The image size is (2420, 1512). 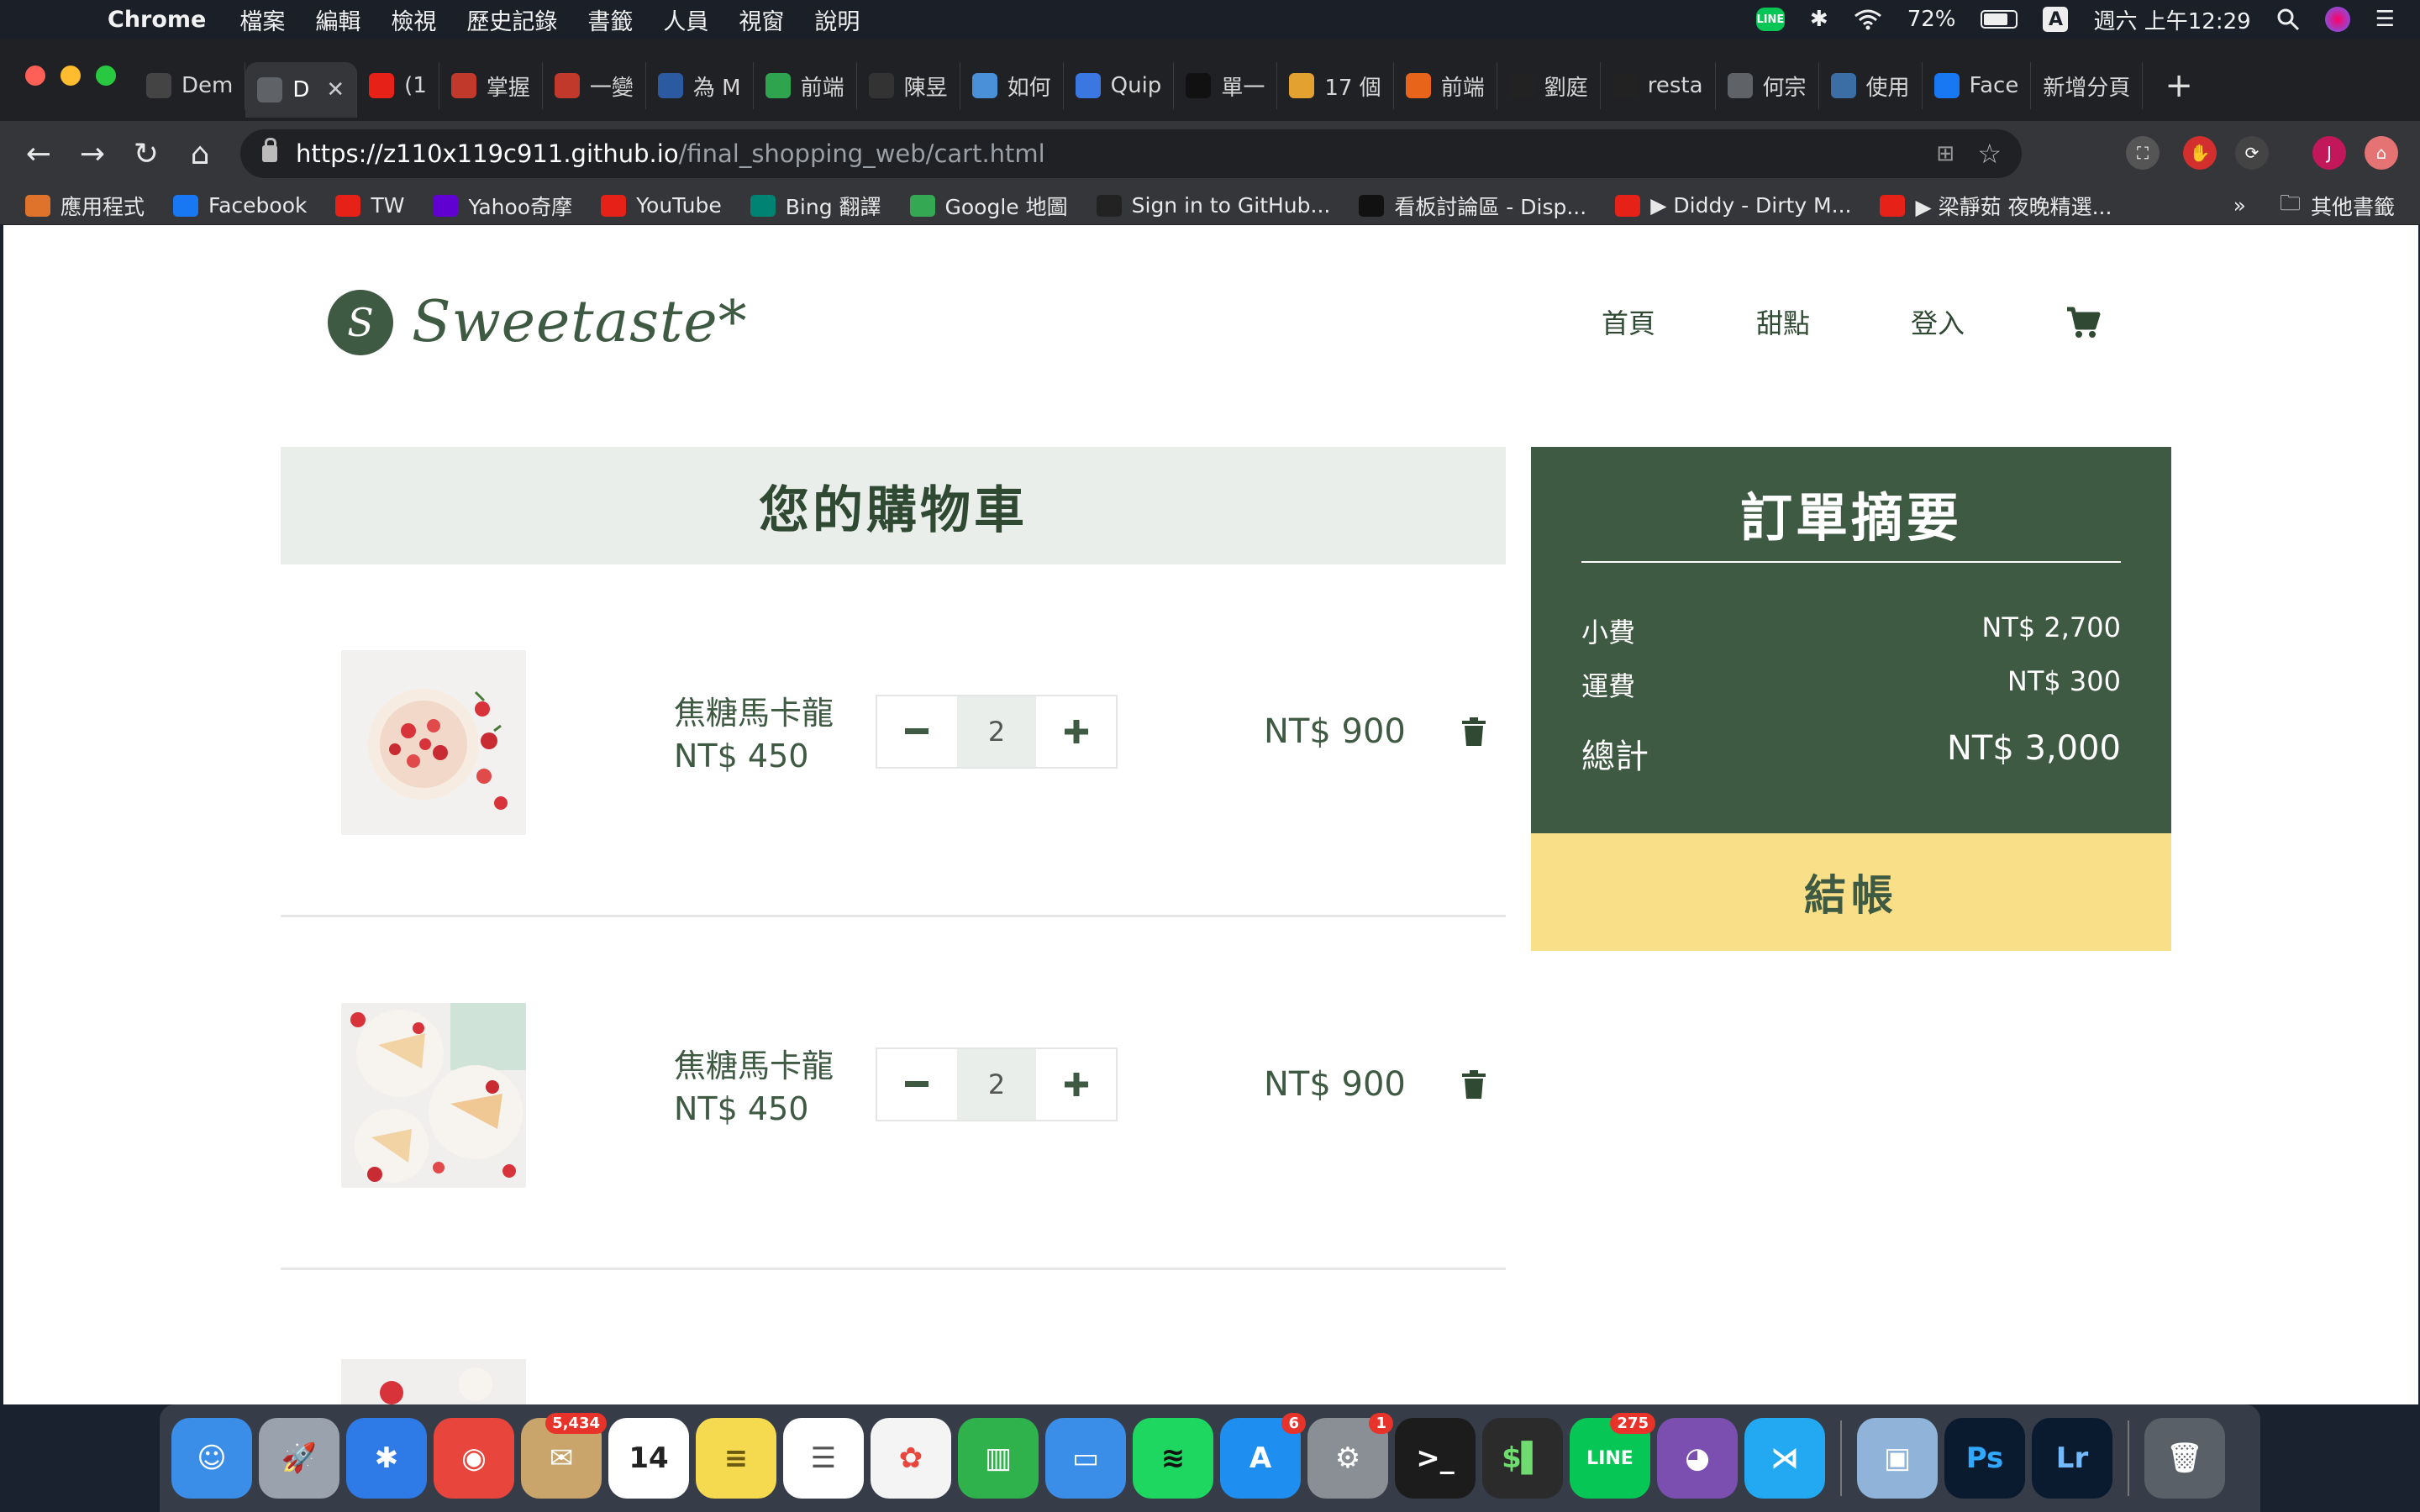 What do you see at coordinates (2239, 205) in the screenshot?
I see `more-bookmarks-chevron: »` at bounding box center [2239, 205].